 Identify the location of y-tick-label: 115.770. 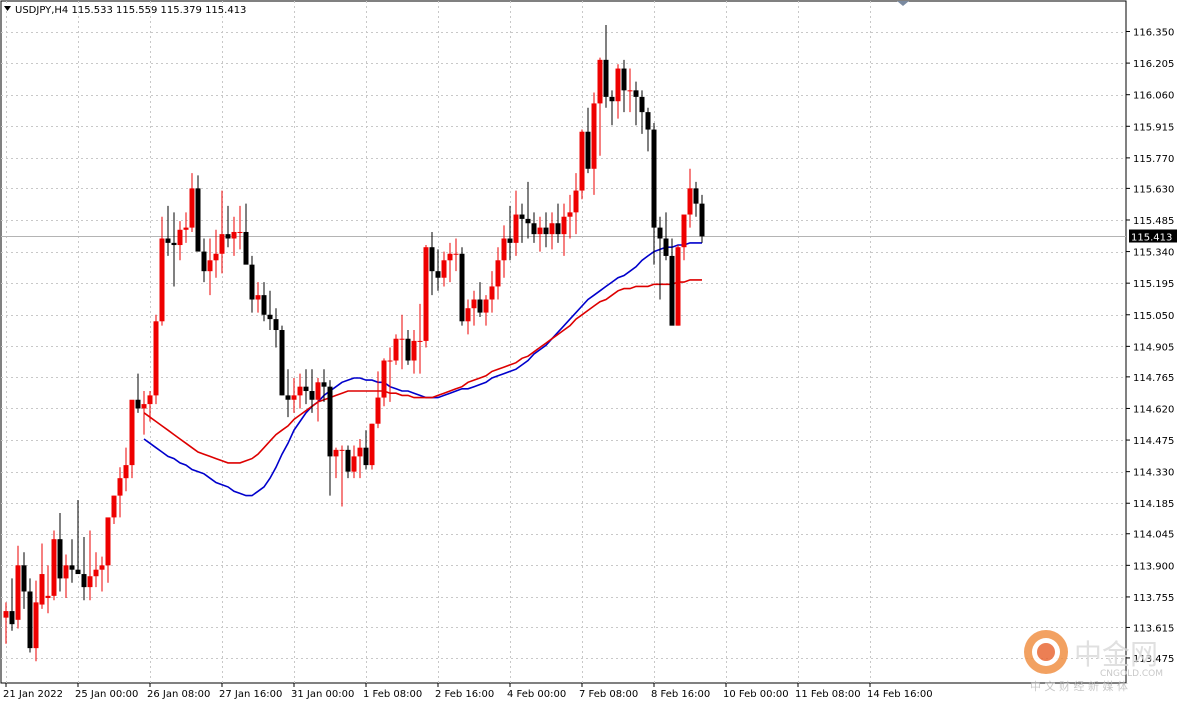
(1153, 159).